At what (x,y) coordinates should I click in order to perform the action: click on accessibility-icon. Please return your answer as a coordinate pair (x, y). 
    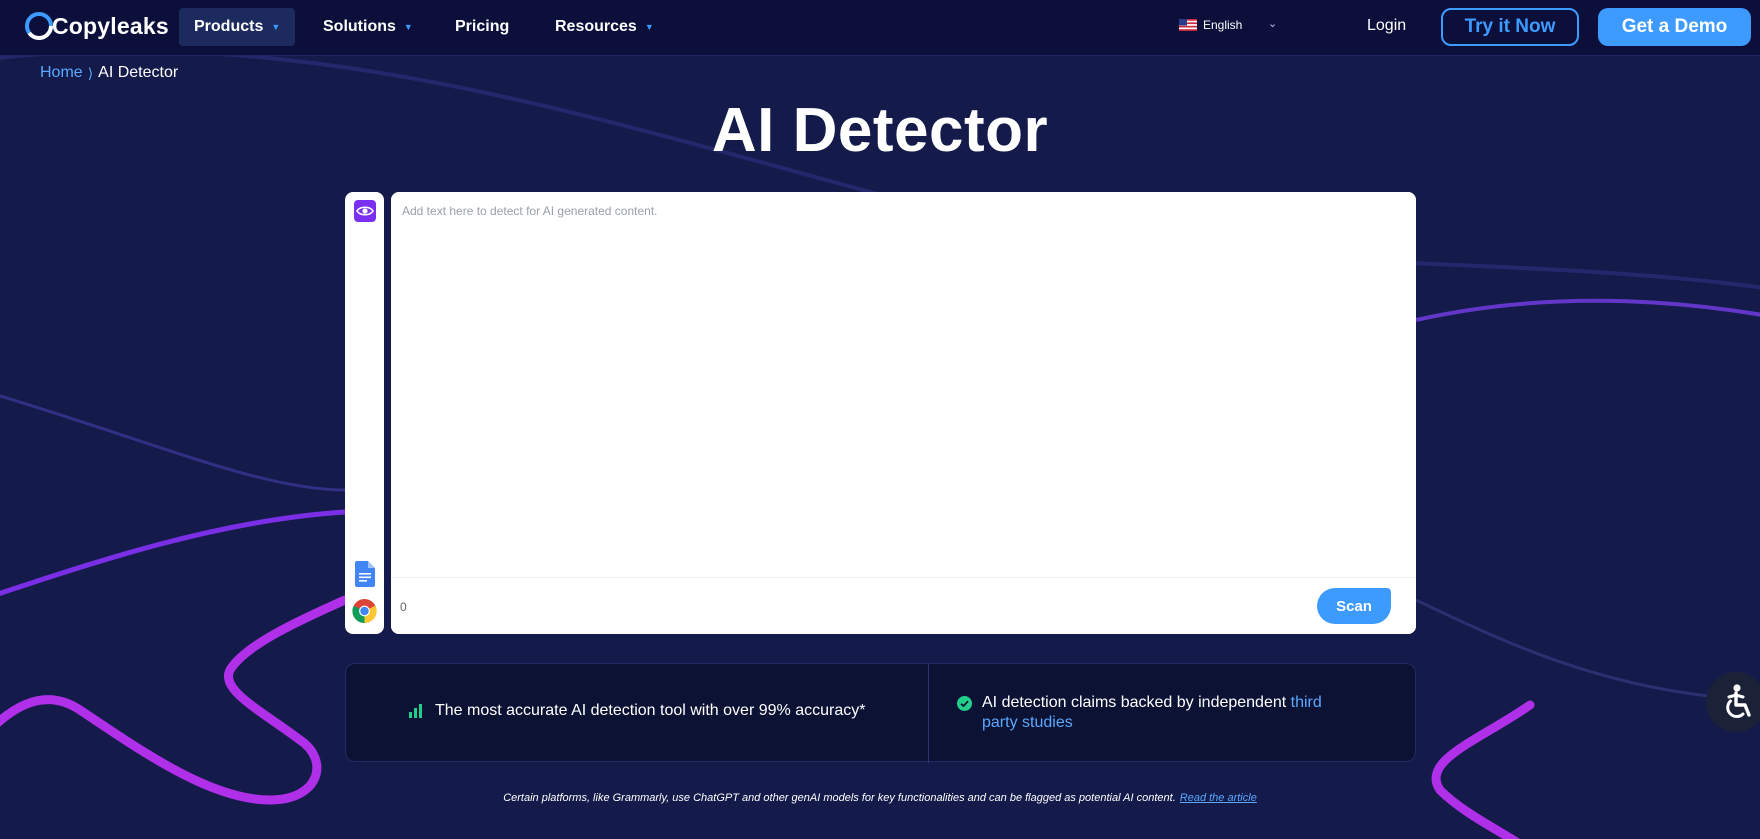
    Looking at the image, I should click on (1738, 701).